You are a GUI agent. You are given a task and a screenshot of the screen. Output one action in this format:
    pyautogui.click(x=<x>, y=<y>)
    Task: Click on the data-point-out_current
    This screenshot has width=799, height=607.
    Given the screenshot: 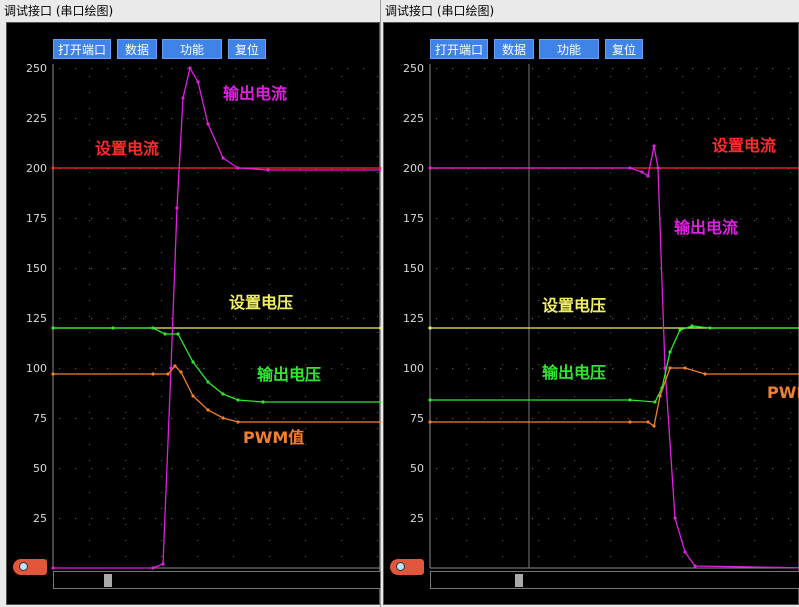 What is the action you would take?
    pyautogui.click(x=654, y=146)
    